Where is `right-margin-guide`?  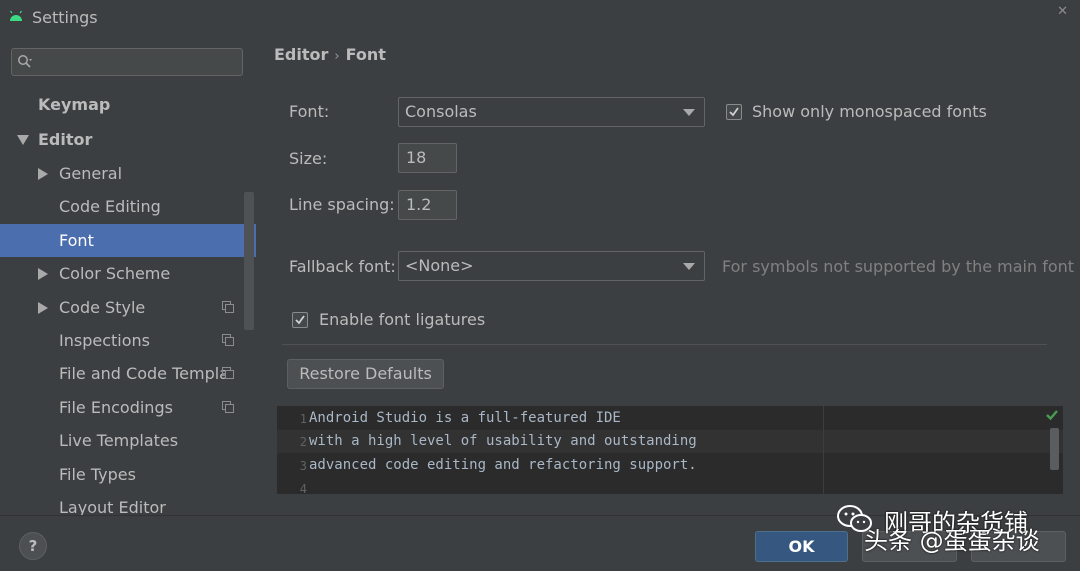 right-margin-guide is located at coordinates (823, 450).